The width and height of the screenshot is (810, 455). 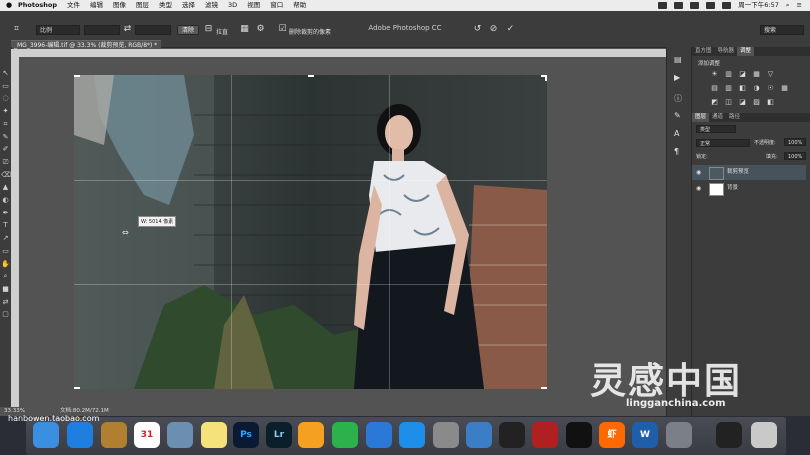 What do you see at coordinates (379, 435) in the screenshot?
I see `keynote-icon` at bounding box center [379, 435].